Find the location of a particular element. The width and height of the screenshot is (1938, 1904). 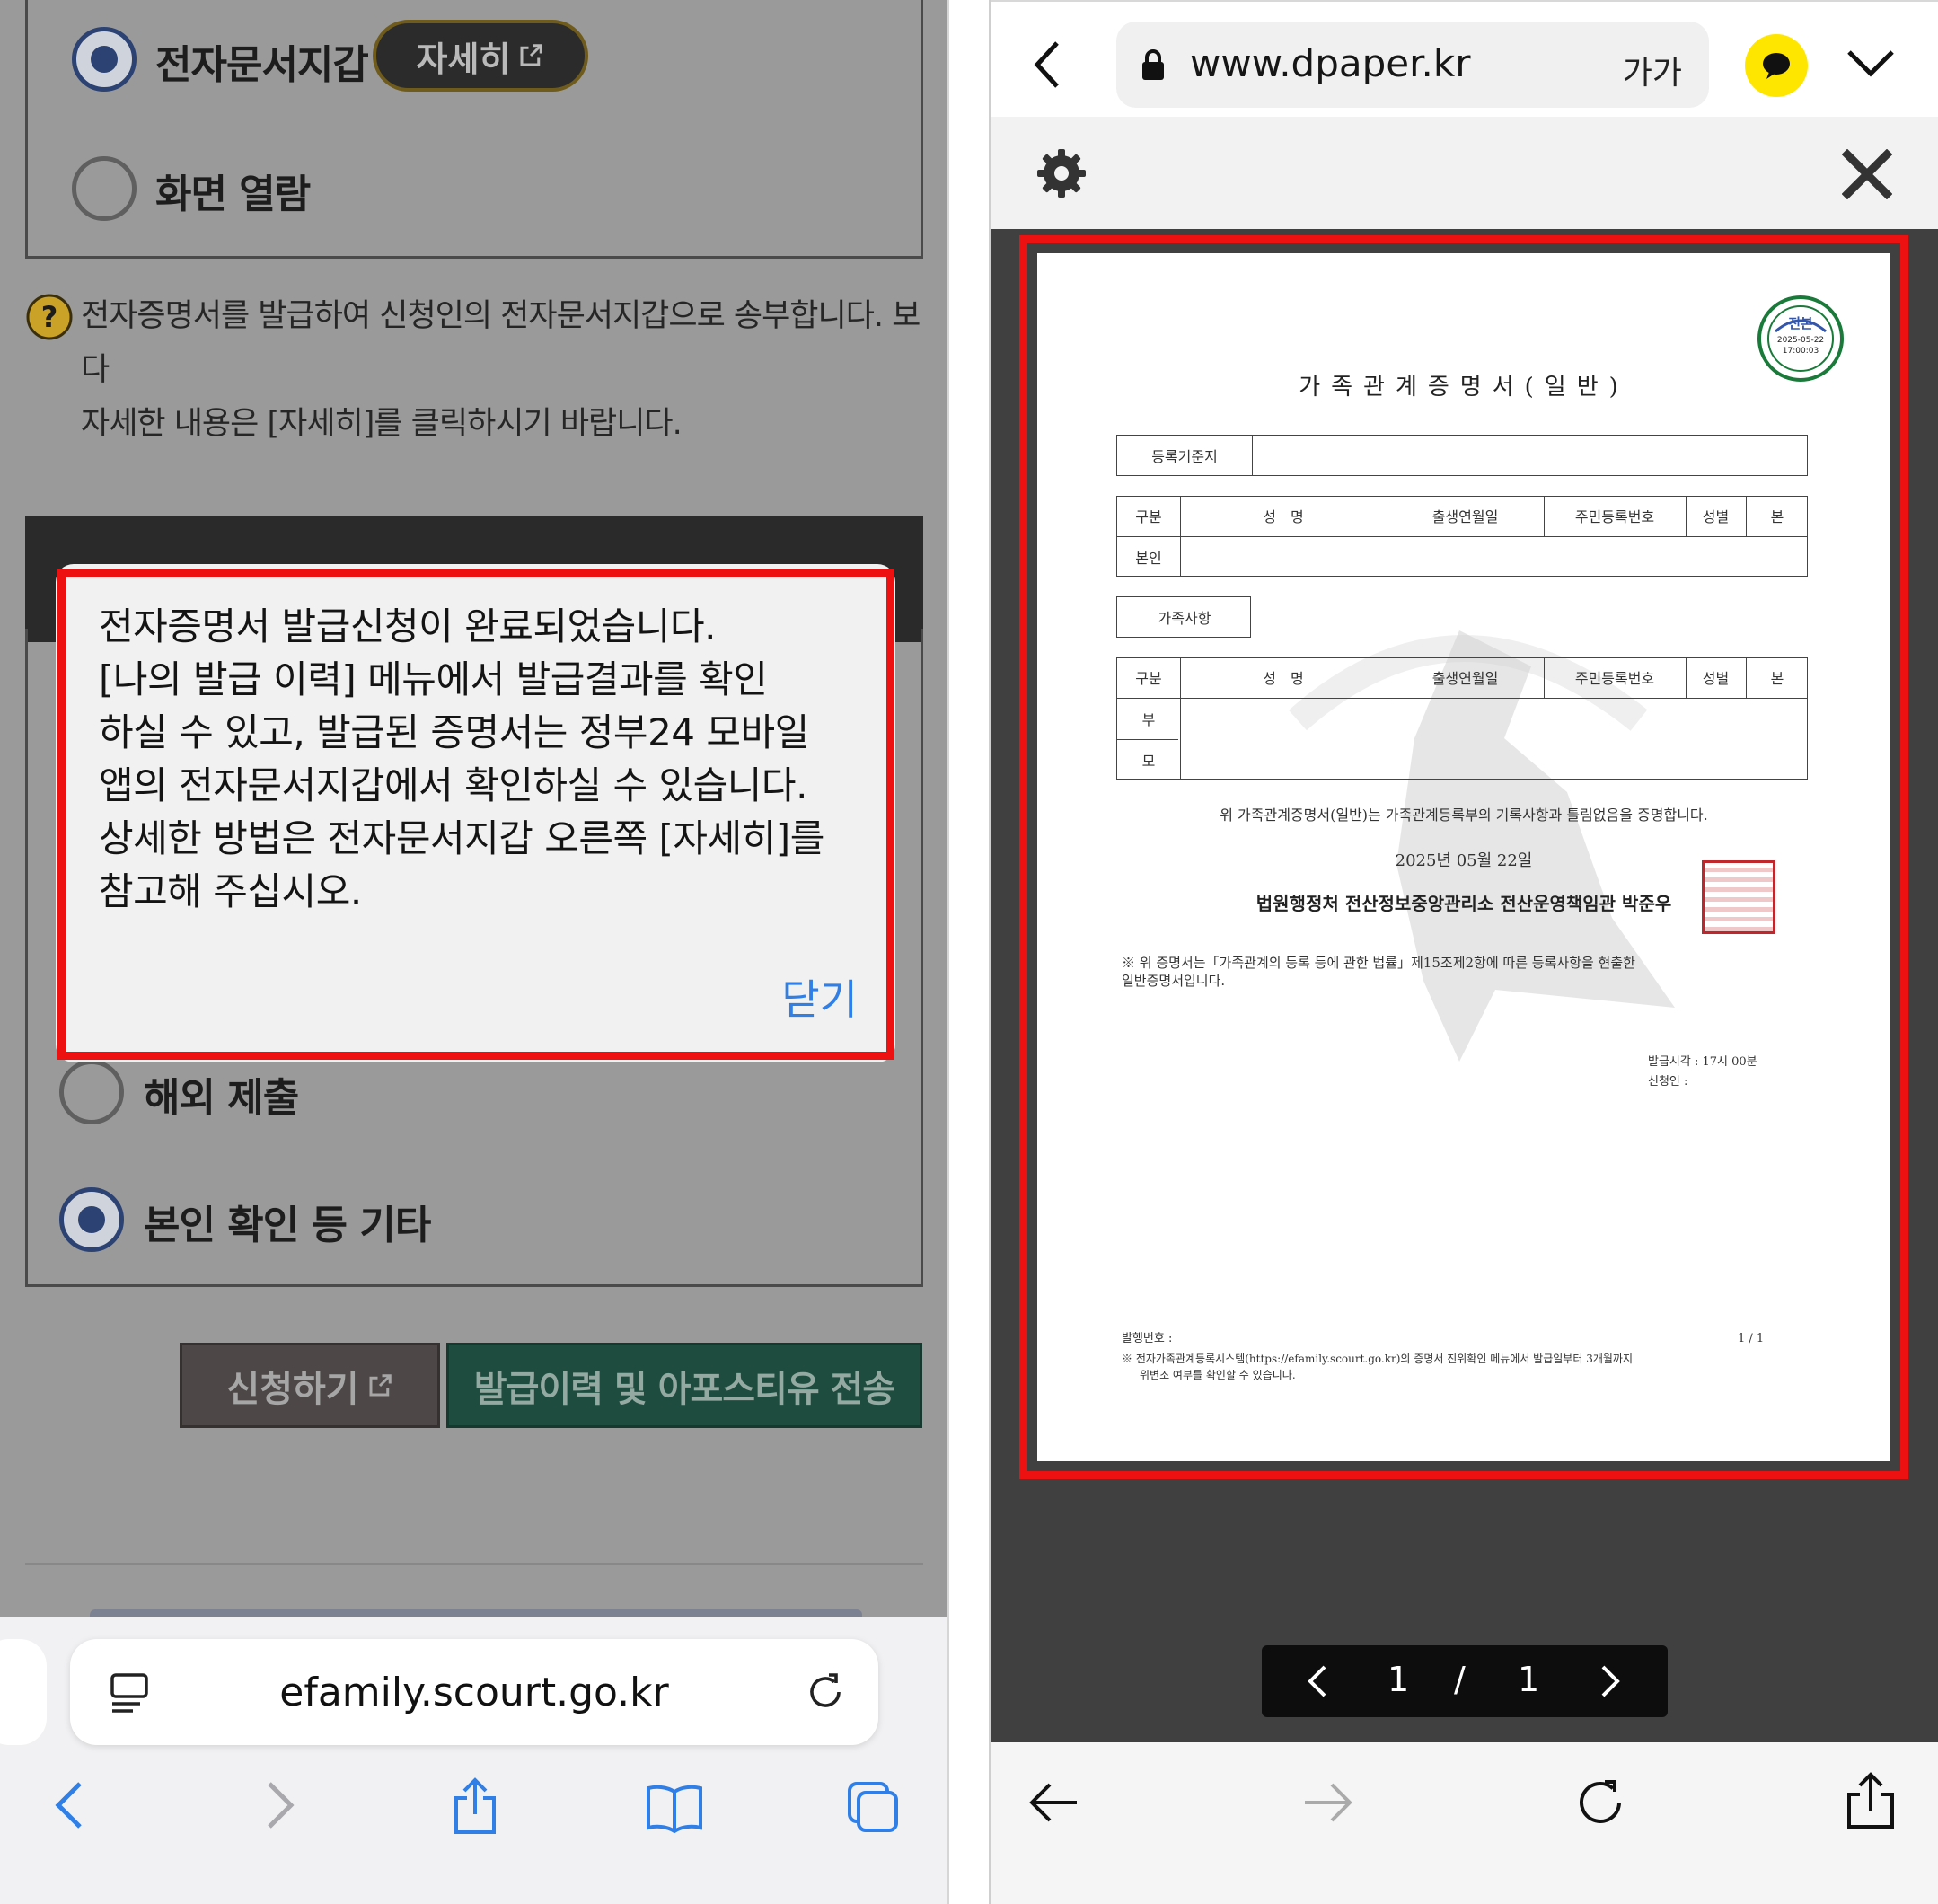

help-icon: ? is located at coordinates (49, 317).